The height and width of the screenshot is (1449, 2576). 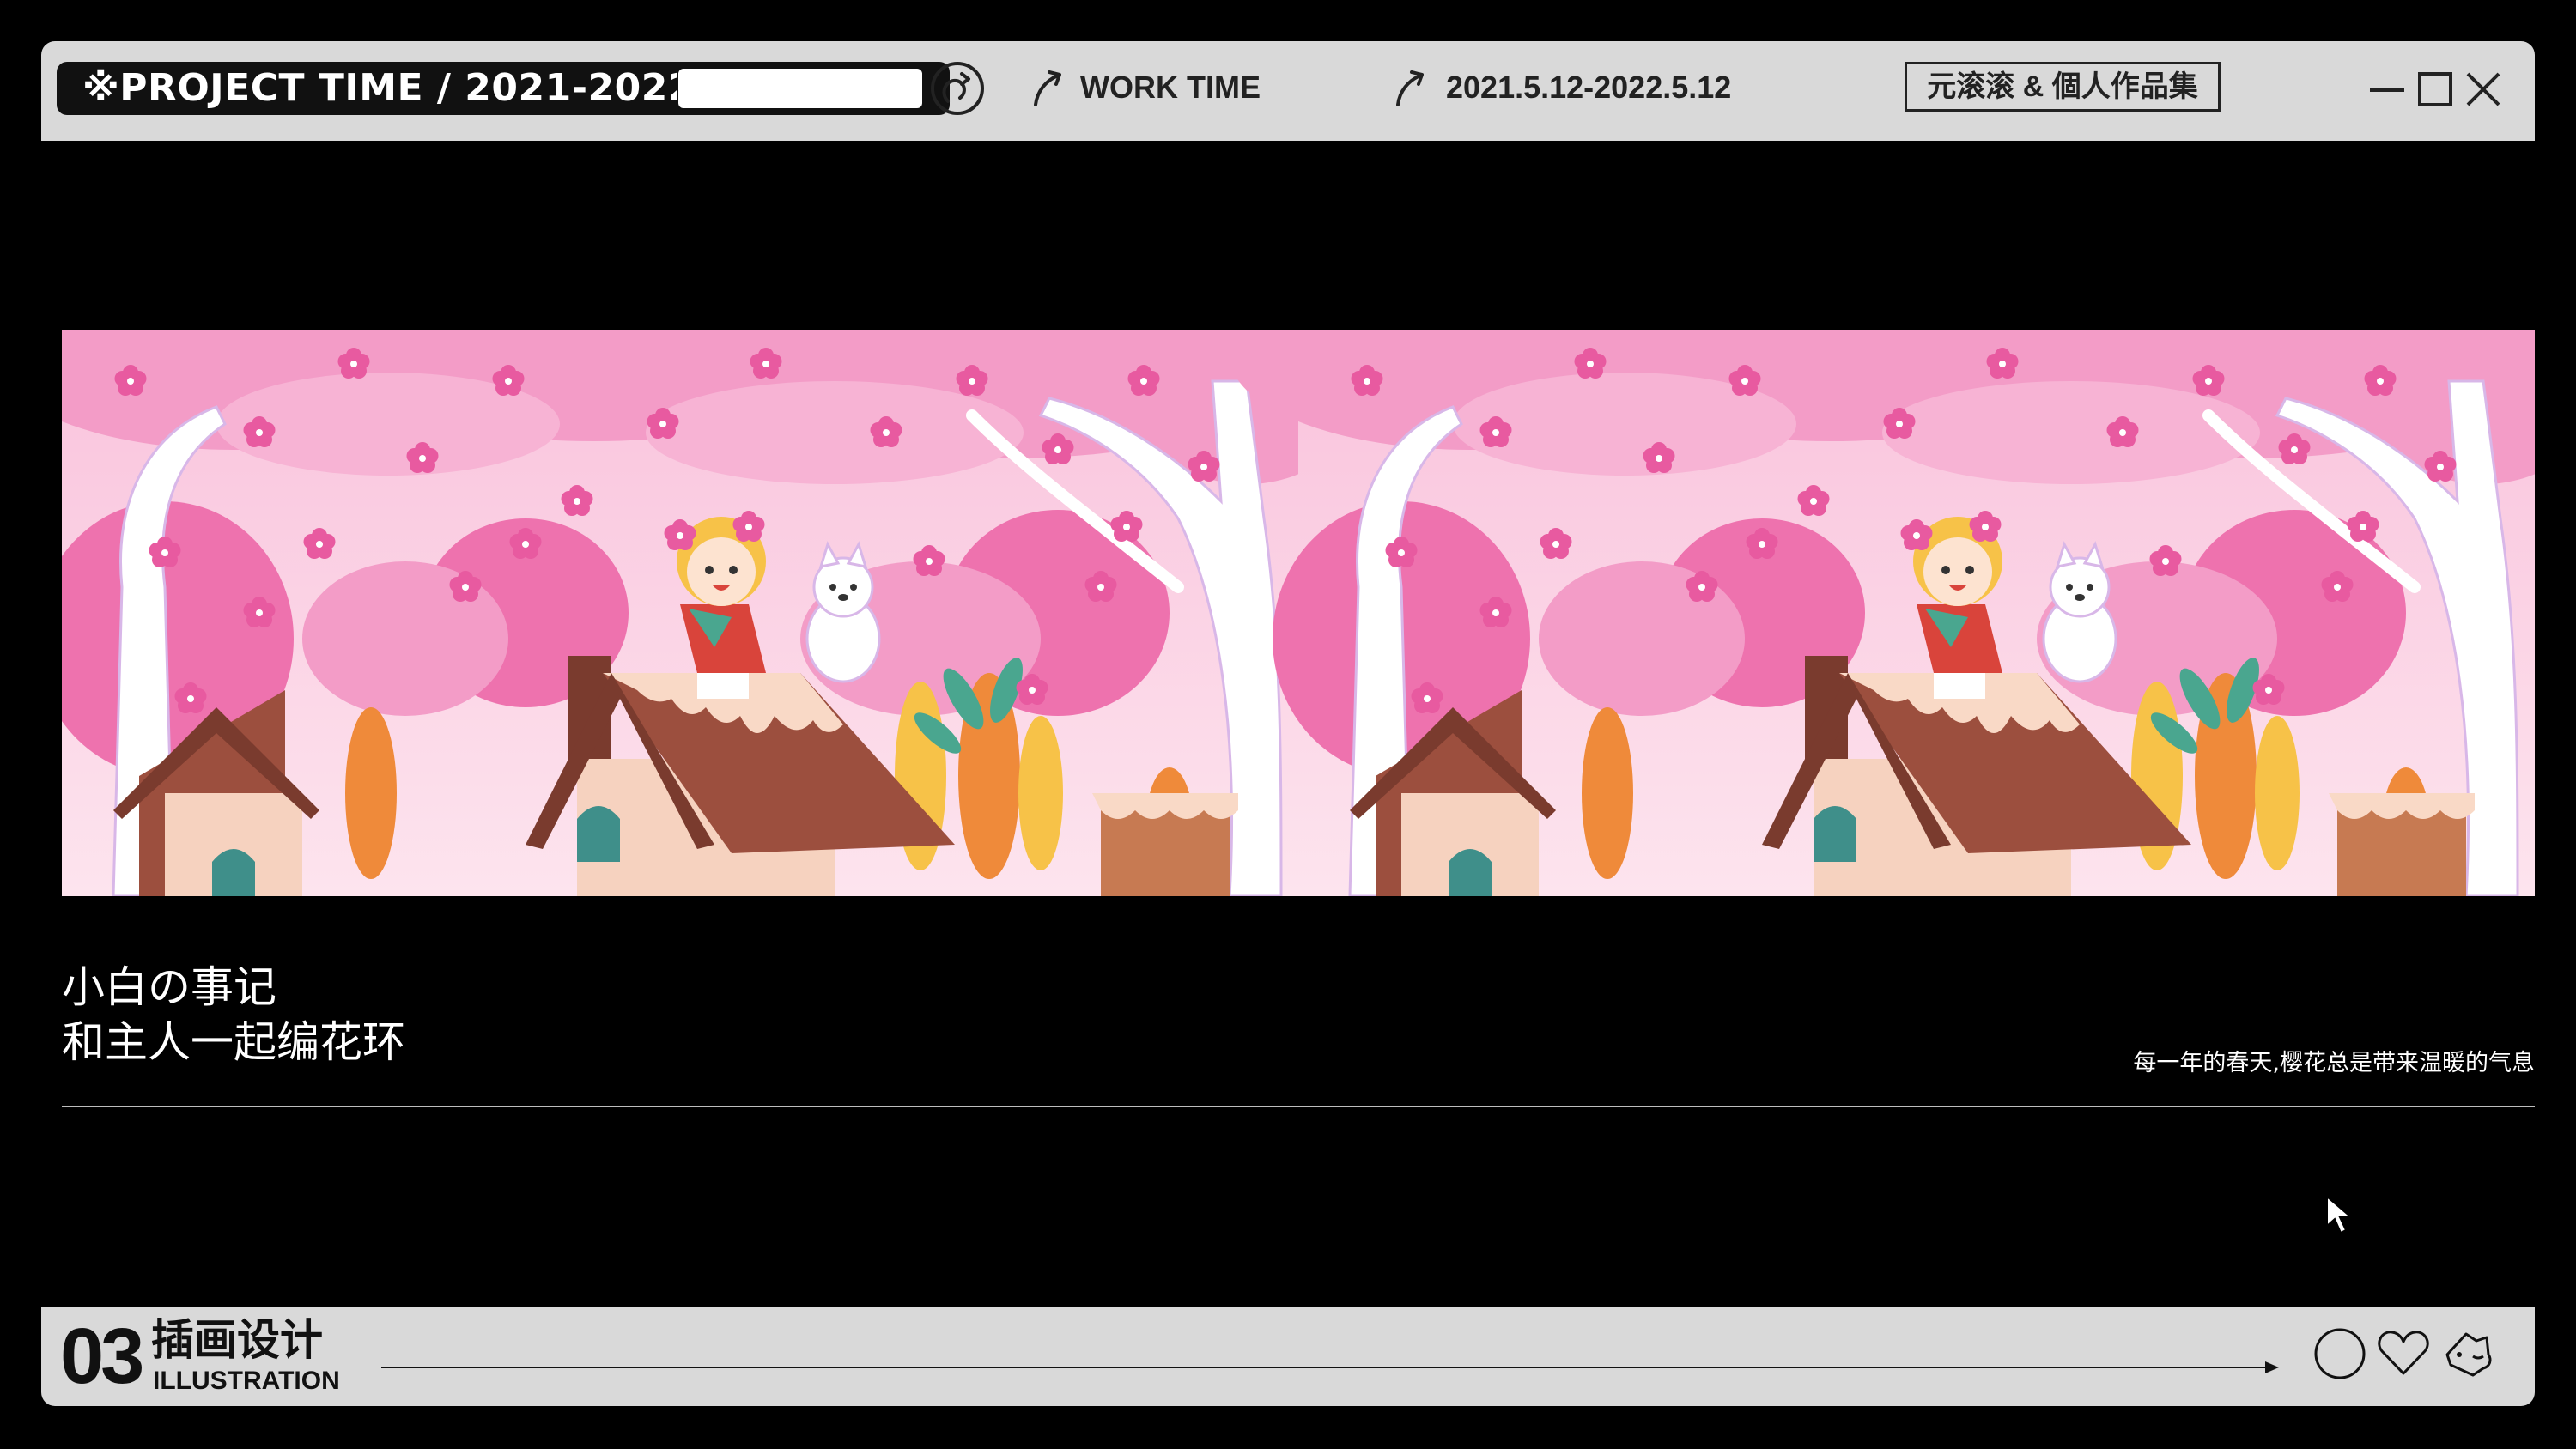 What do you see at coordinates (2340, 1353) in the screenshot?
I see `circle-icon` at bounding box center [2340, 1353].